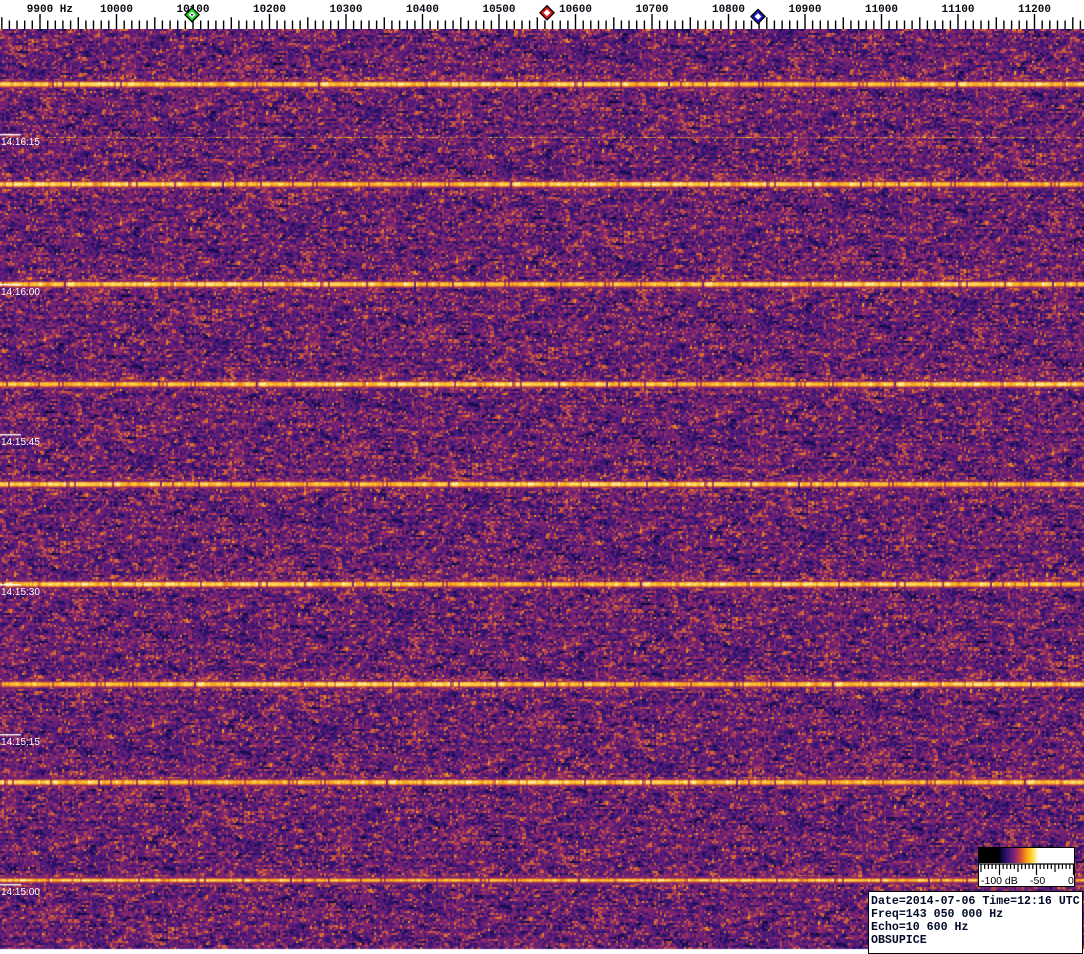 Image resolution: width=1084 pixels, height=954 pixels. What do you see at coordinates (575, 10) in the screenshot?
I see `svg-text: 10600` at bounding box center [575, 10].